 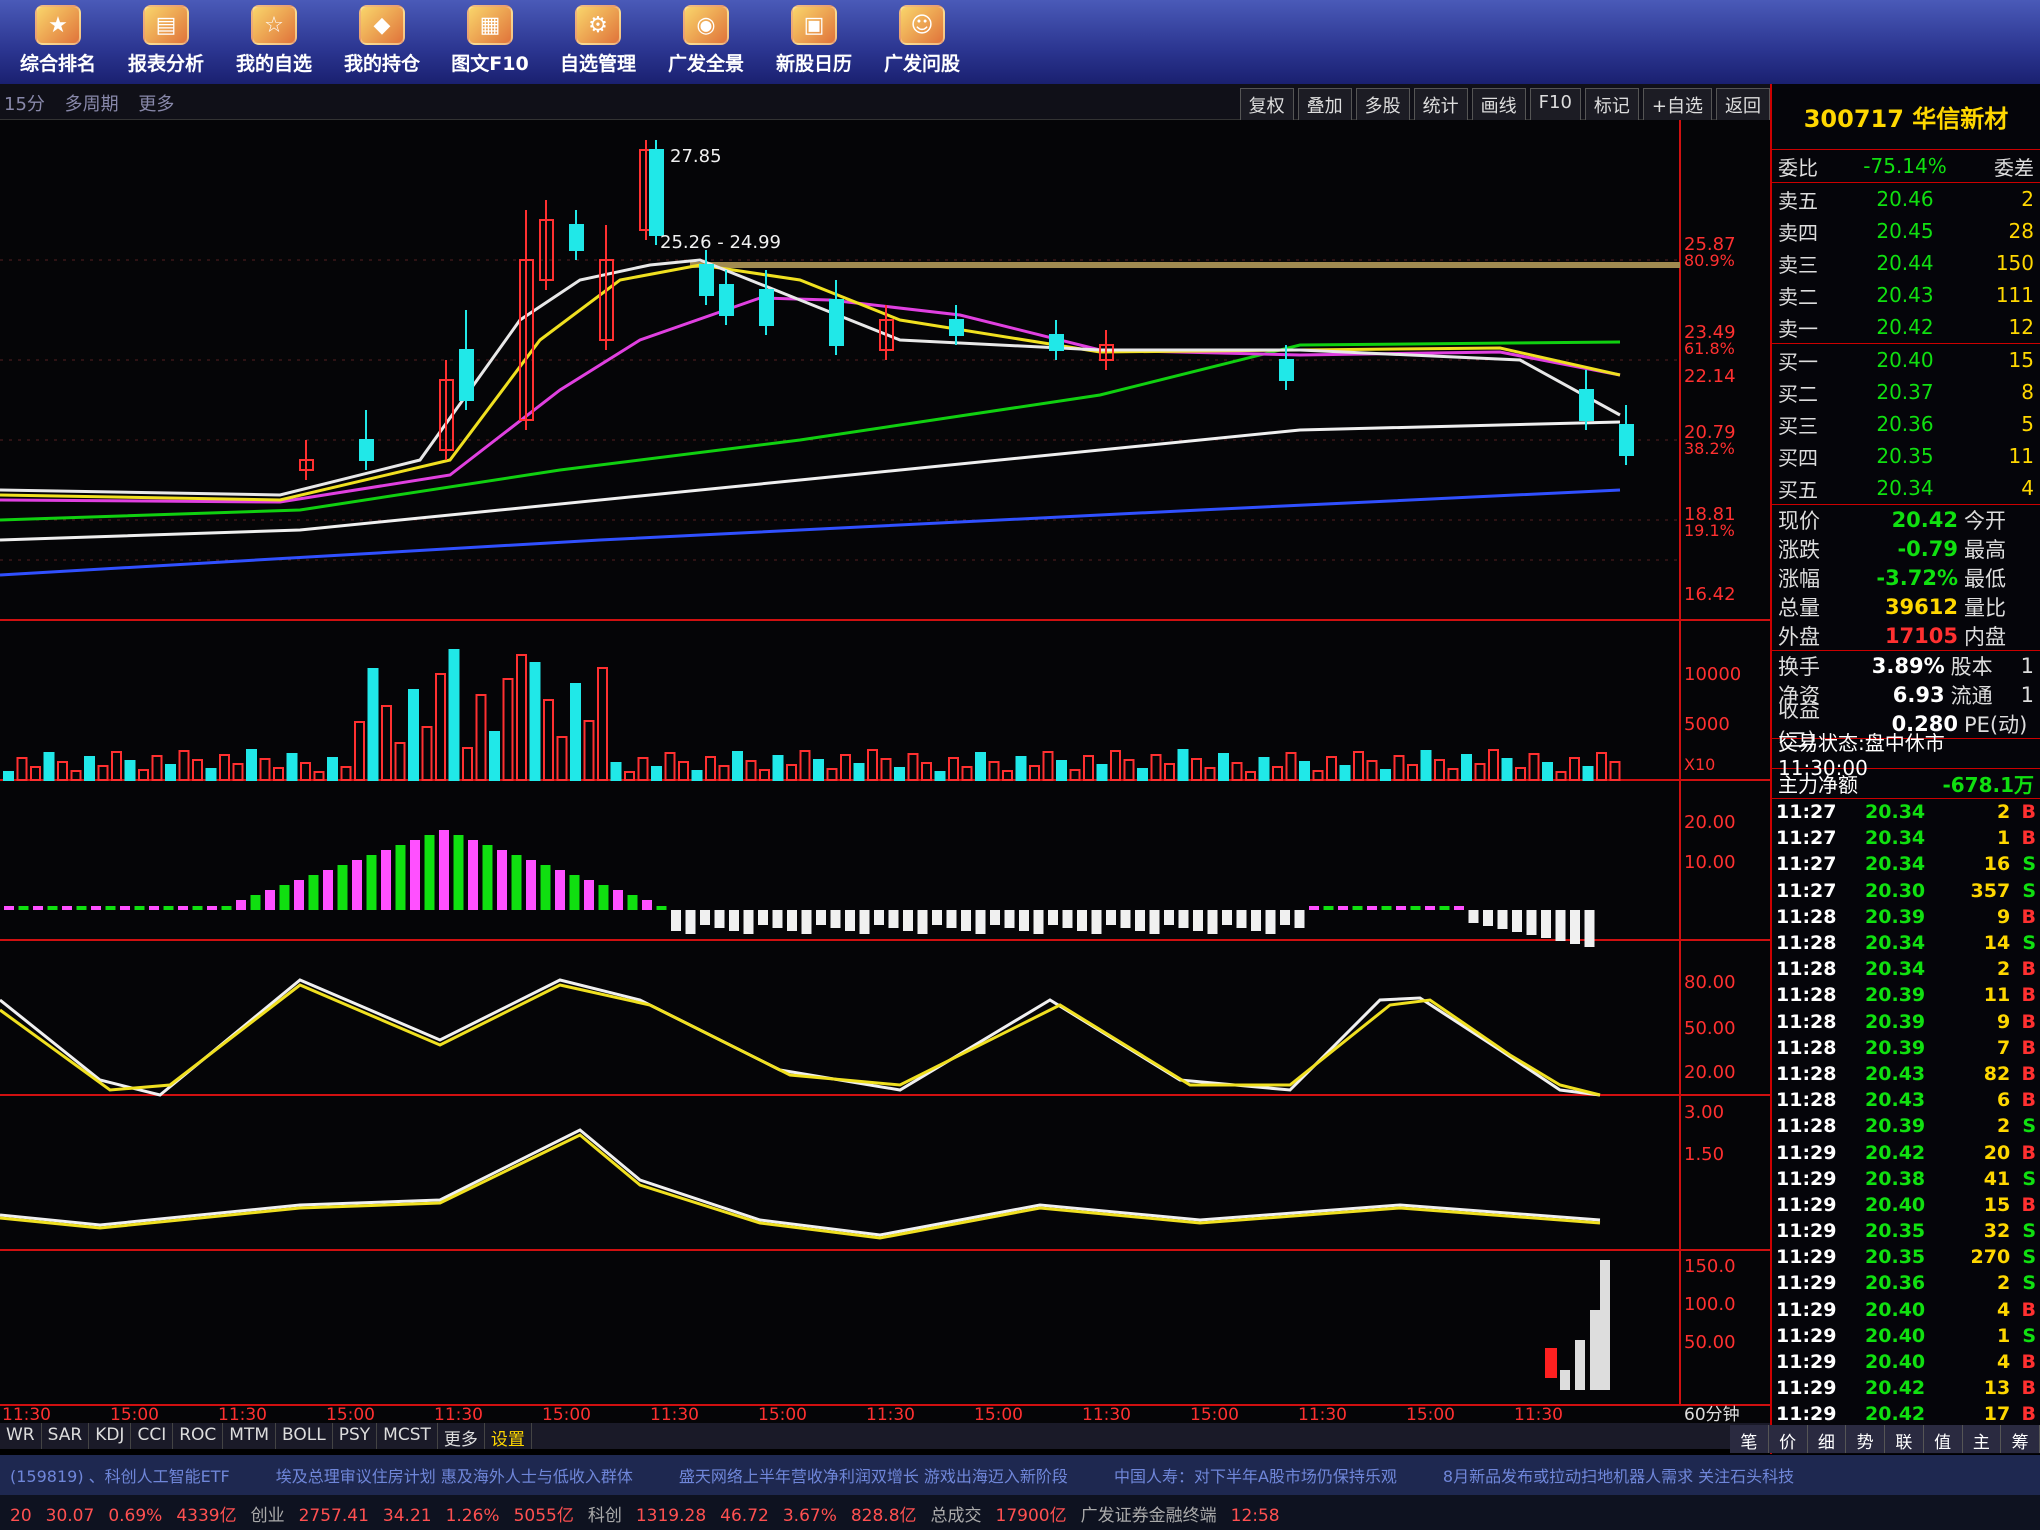 What do you see at coordinates (922, 42) in the screenshot?
I see `toolbar-button-8: ☺ 广发问股` at bounding box center [922, 42].